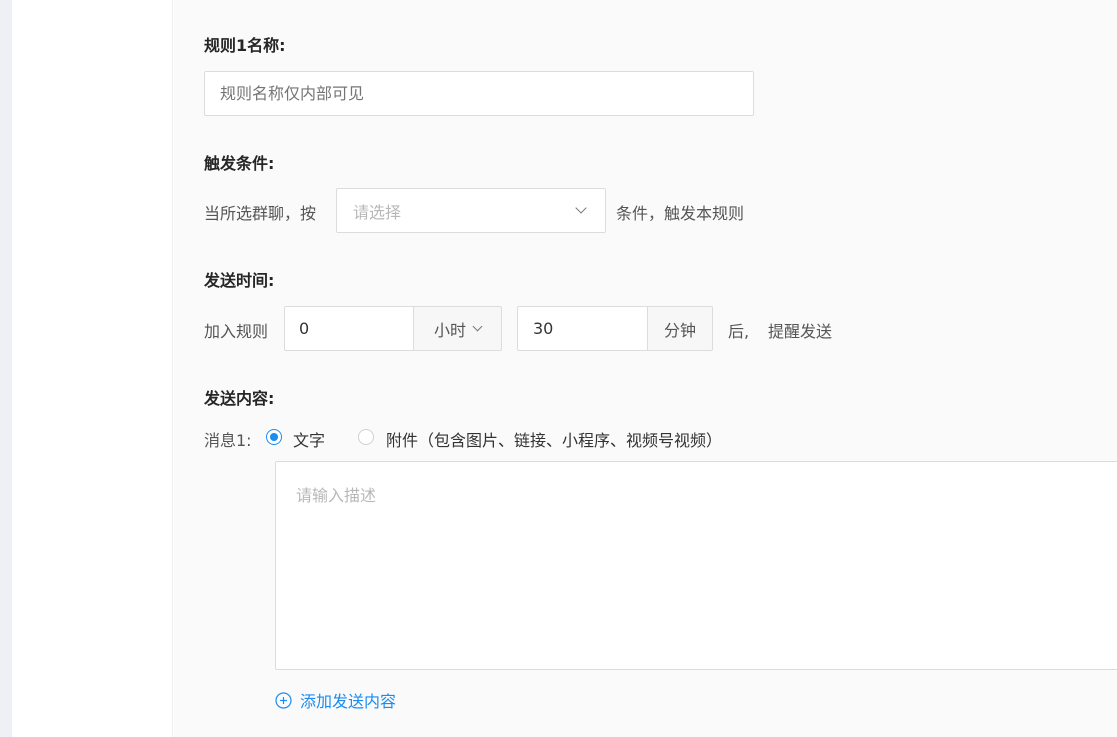 Image resolution: width=1117 pixels, height=737 pixels. What do you see at coordinates (377, 212) in the screenshot?
I see `trigger-select-placeholder: 请选择` at bounding box center [377, 212].